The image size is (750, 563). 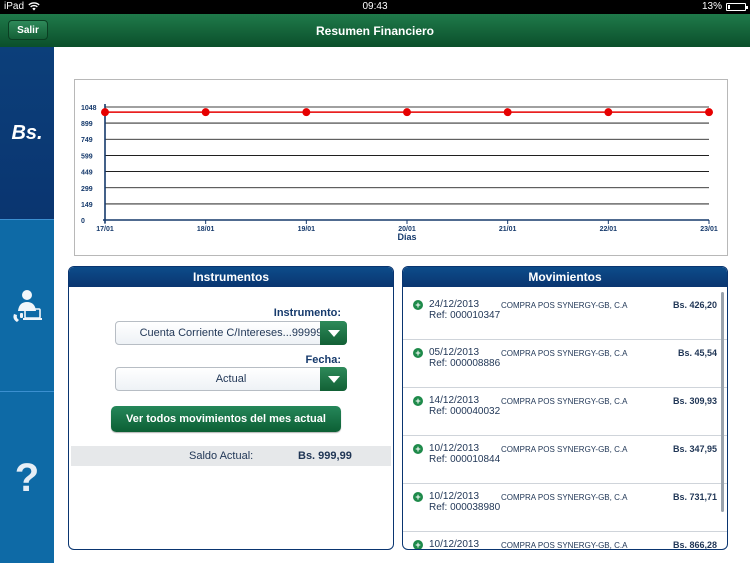 What do you see at coordinates (697, 353) in the screenshot?
I see `movimiento-amount: Bs. 45,54` at bounding box center [697, 353].